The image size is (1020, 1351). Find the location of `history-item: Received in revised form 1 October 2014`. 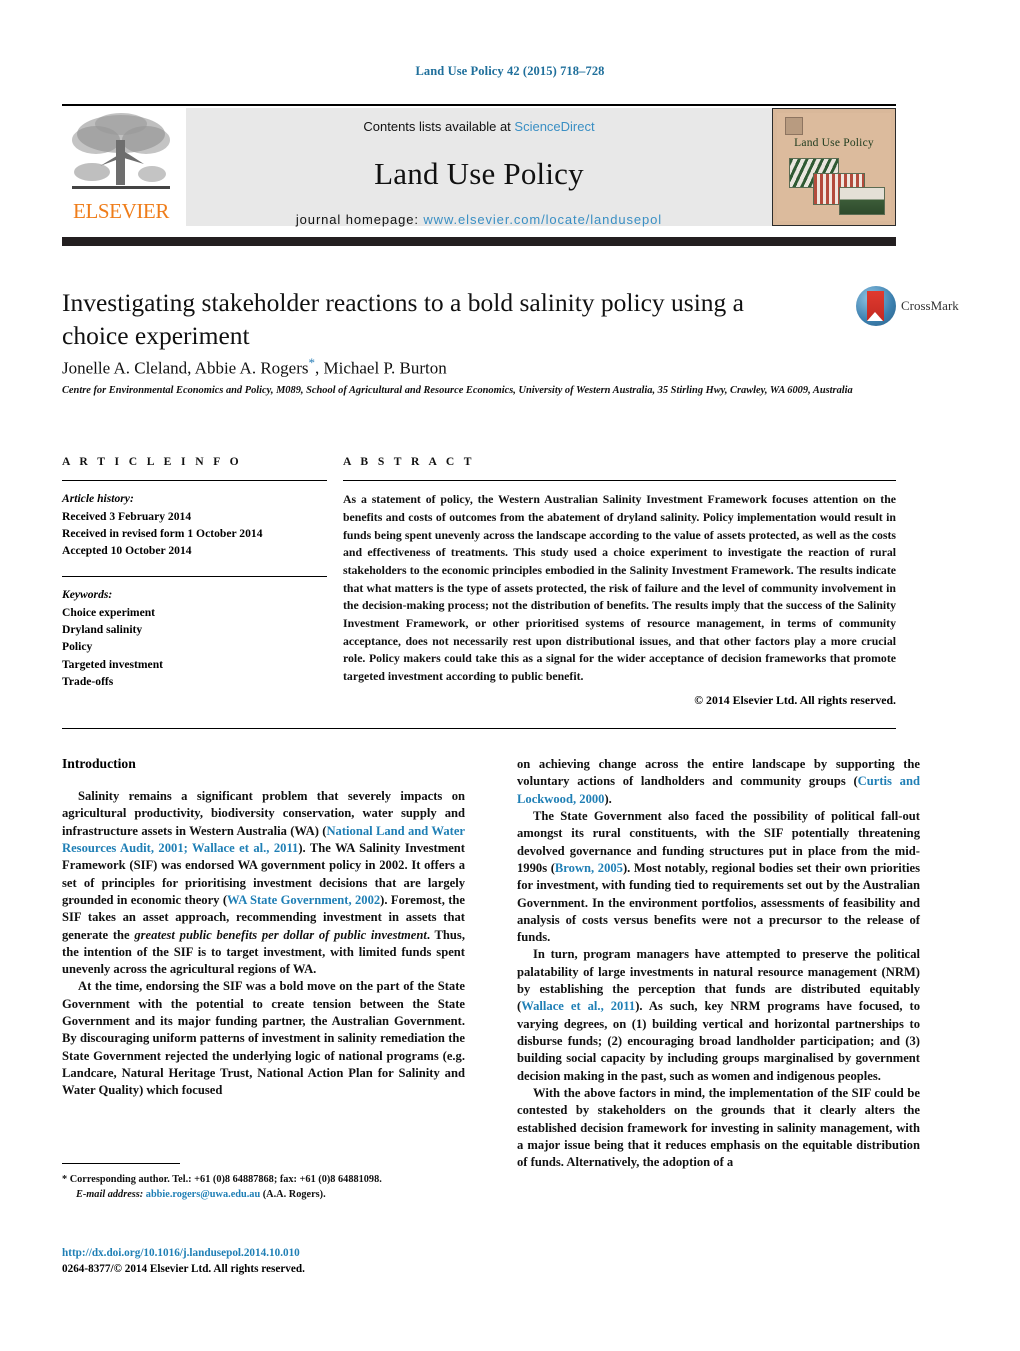

history-item: Received in revised form 1 October 2014 is located at coordinates (162, 534).